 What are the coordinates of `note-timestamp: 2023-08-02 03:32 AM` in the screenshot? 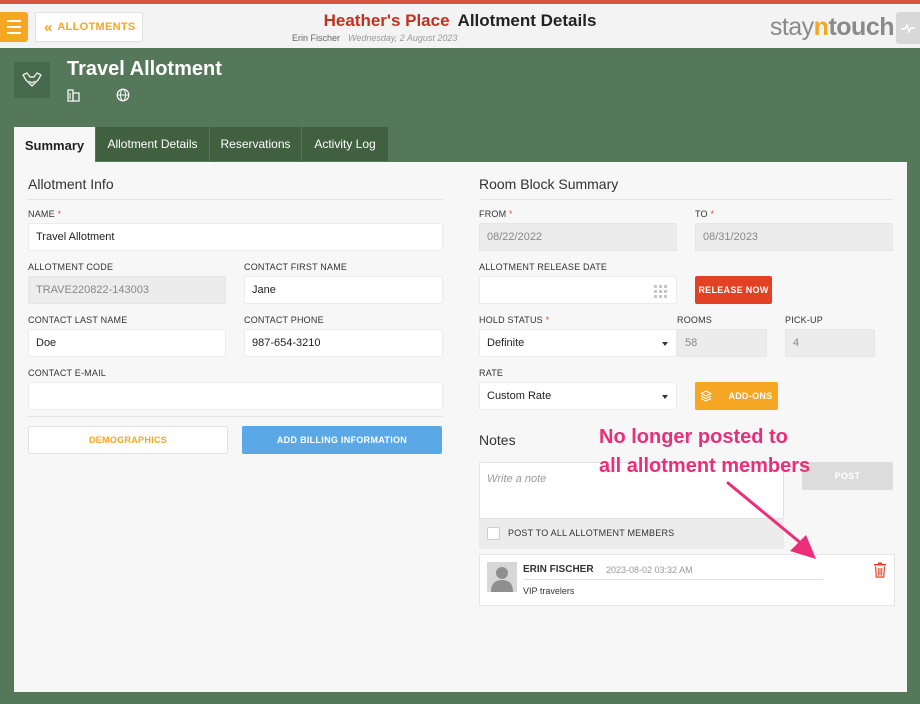 It's located at (649, 570).